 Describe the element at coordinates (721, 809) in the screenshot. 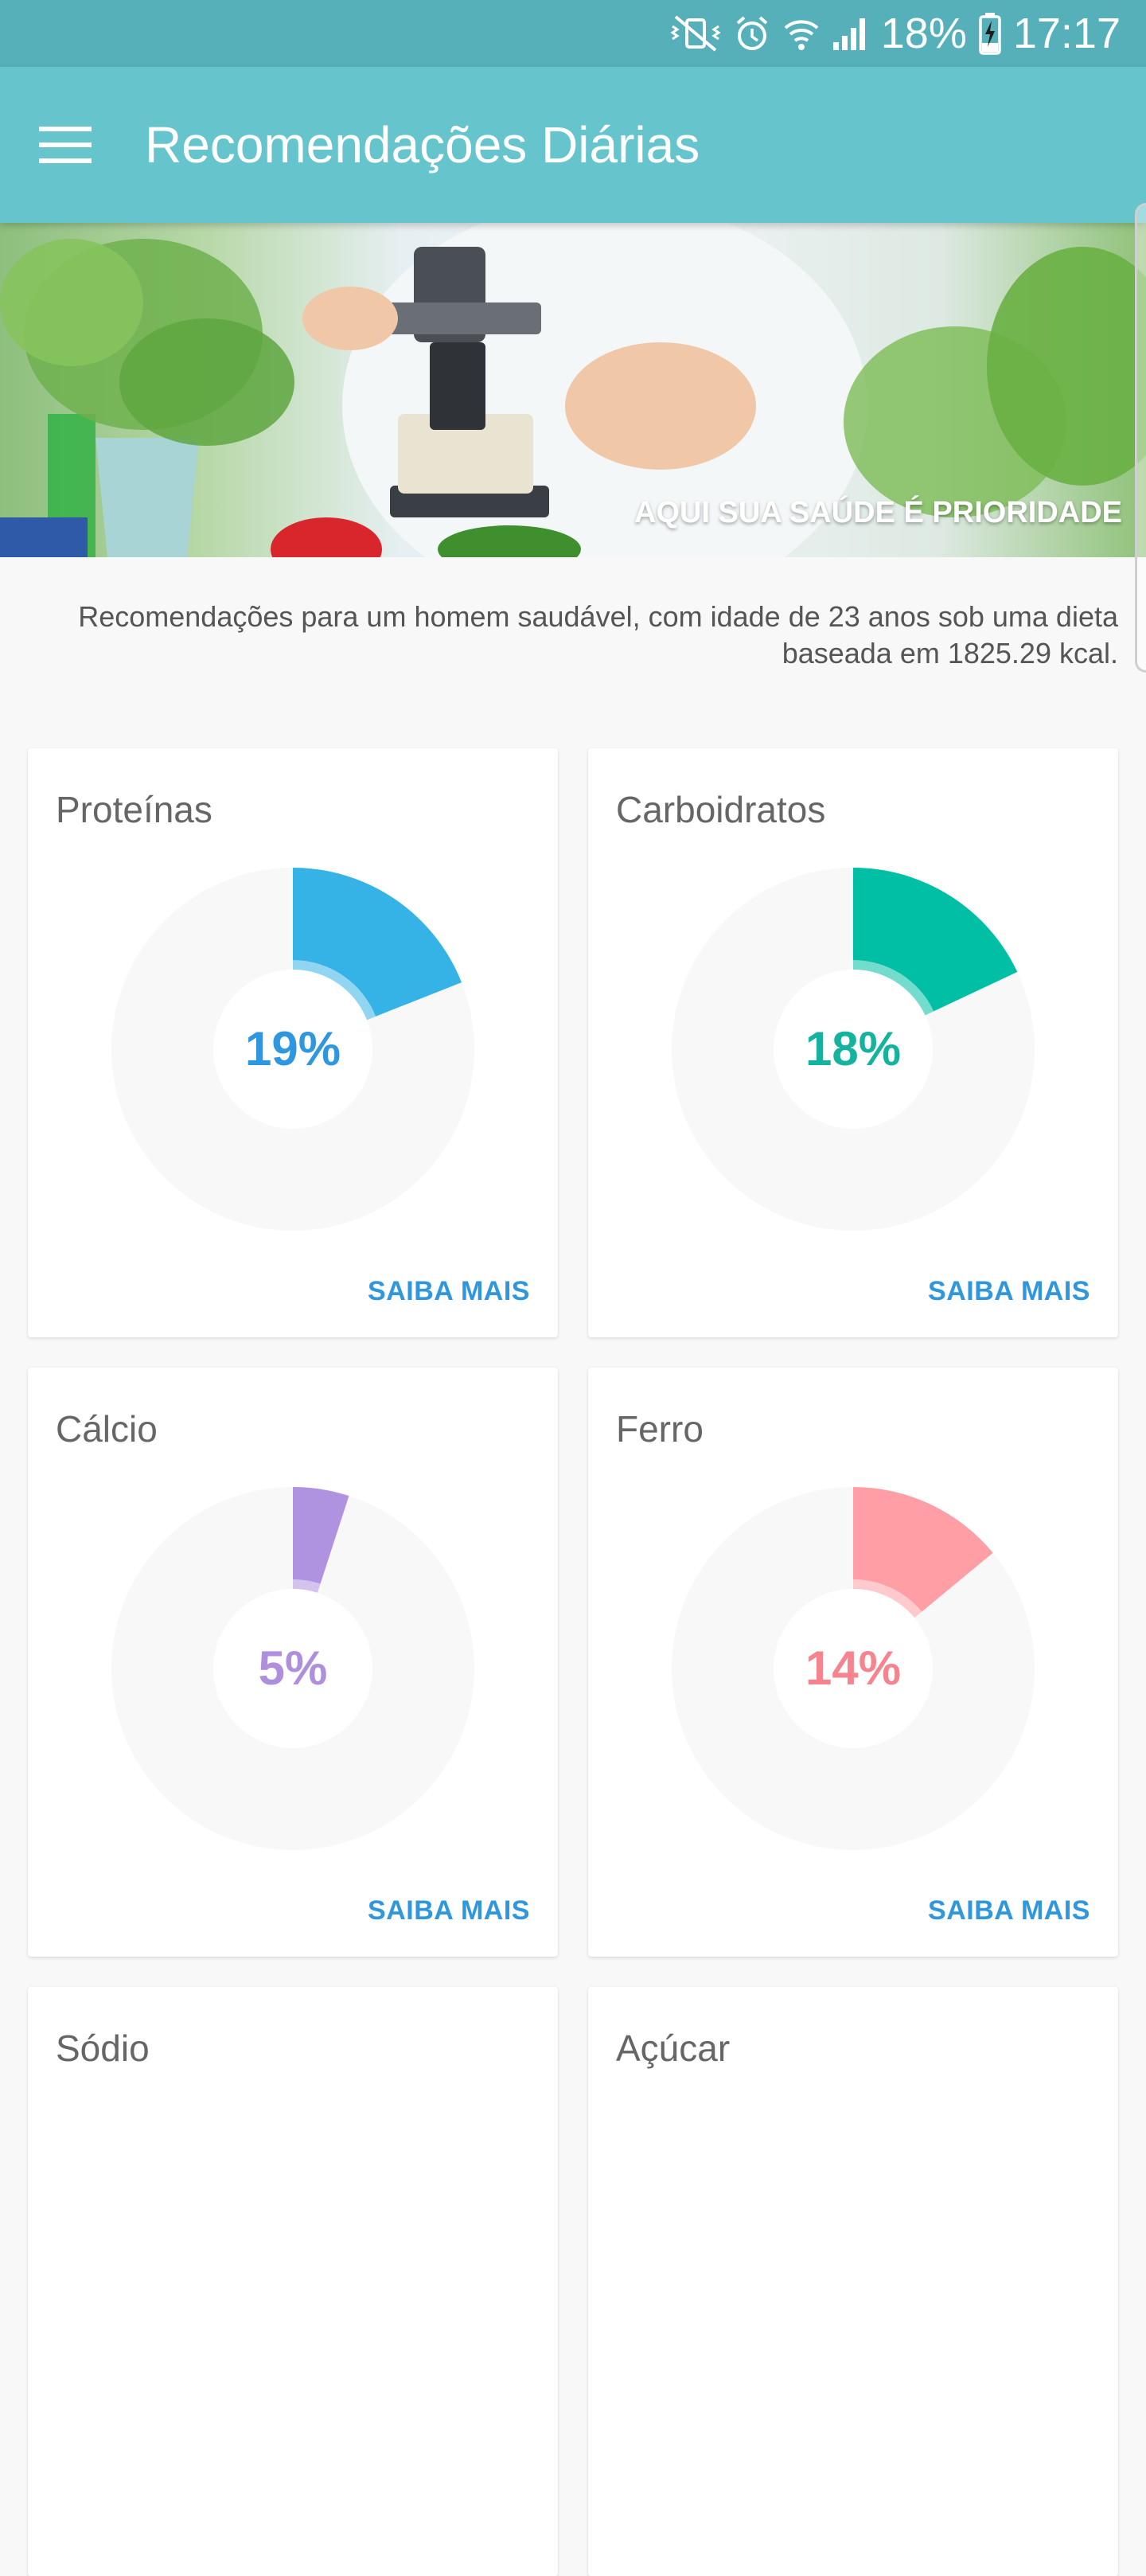

I see `card-title: Carboidratos` at that location.